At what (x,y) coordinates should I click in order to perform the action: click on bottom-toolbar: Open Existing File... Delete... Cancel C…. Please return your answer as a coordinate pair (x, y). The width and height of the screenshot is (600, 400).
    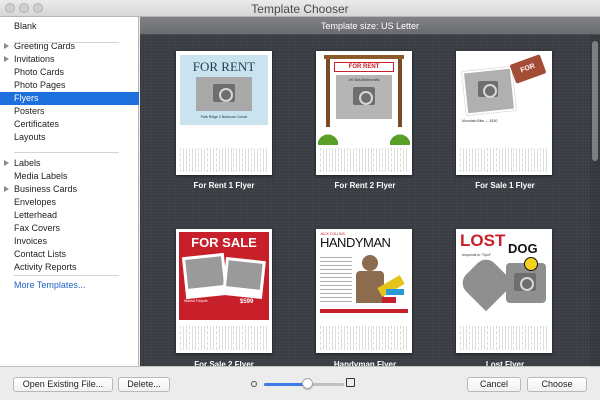
    Looking at the image, I should click on (300, 383).